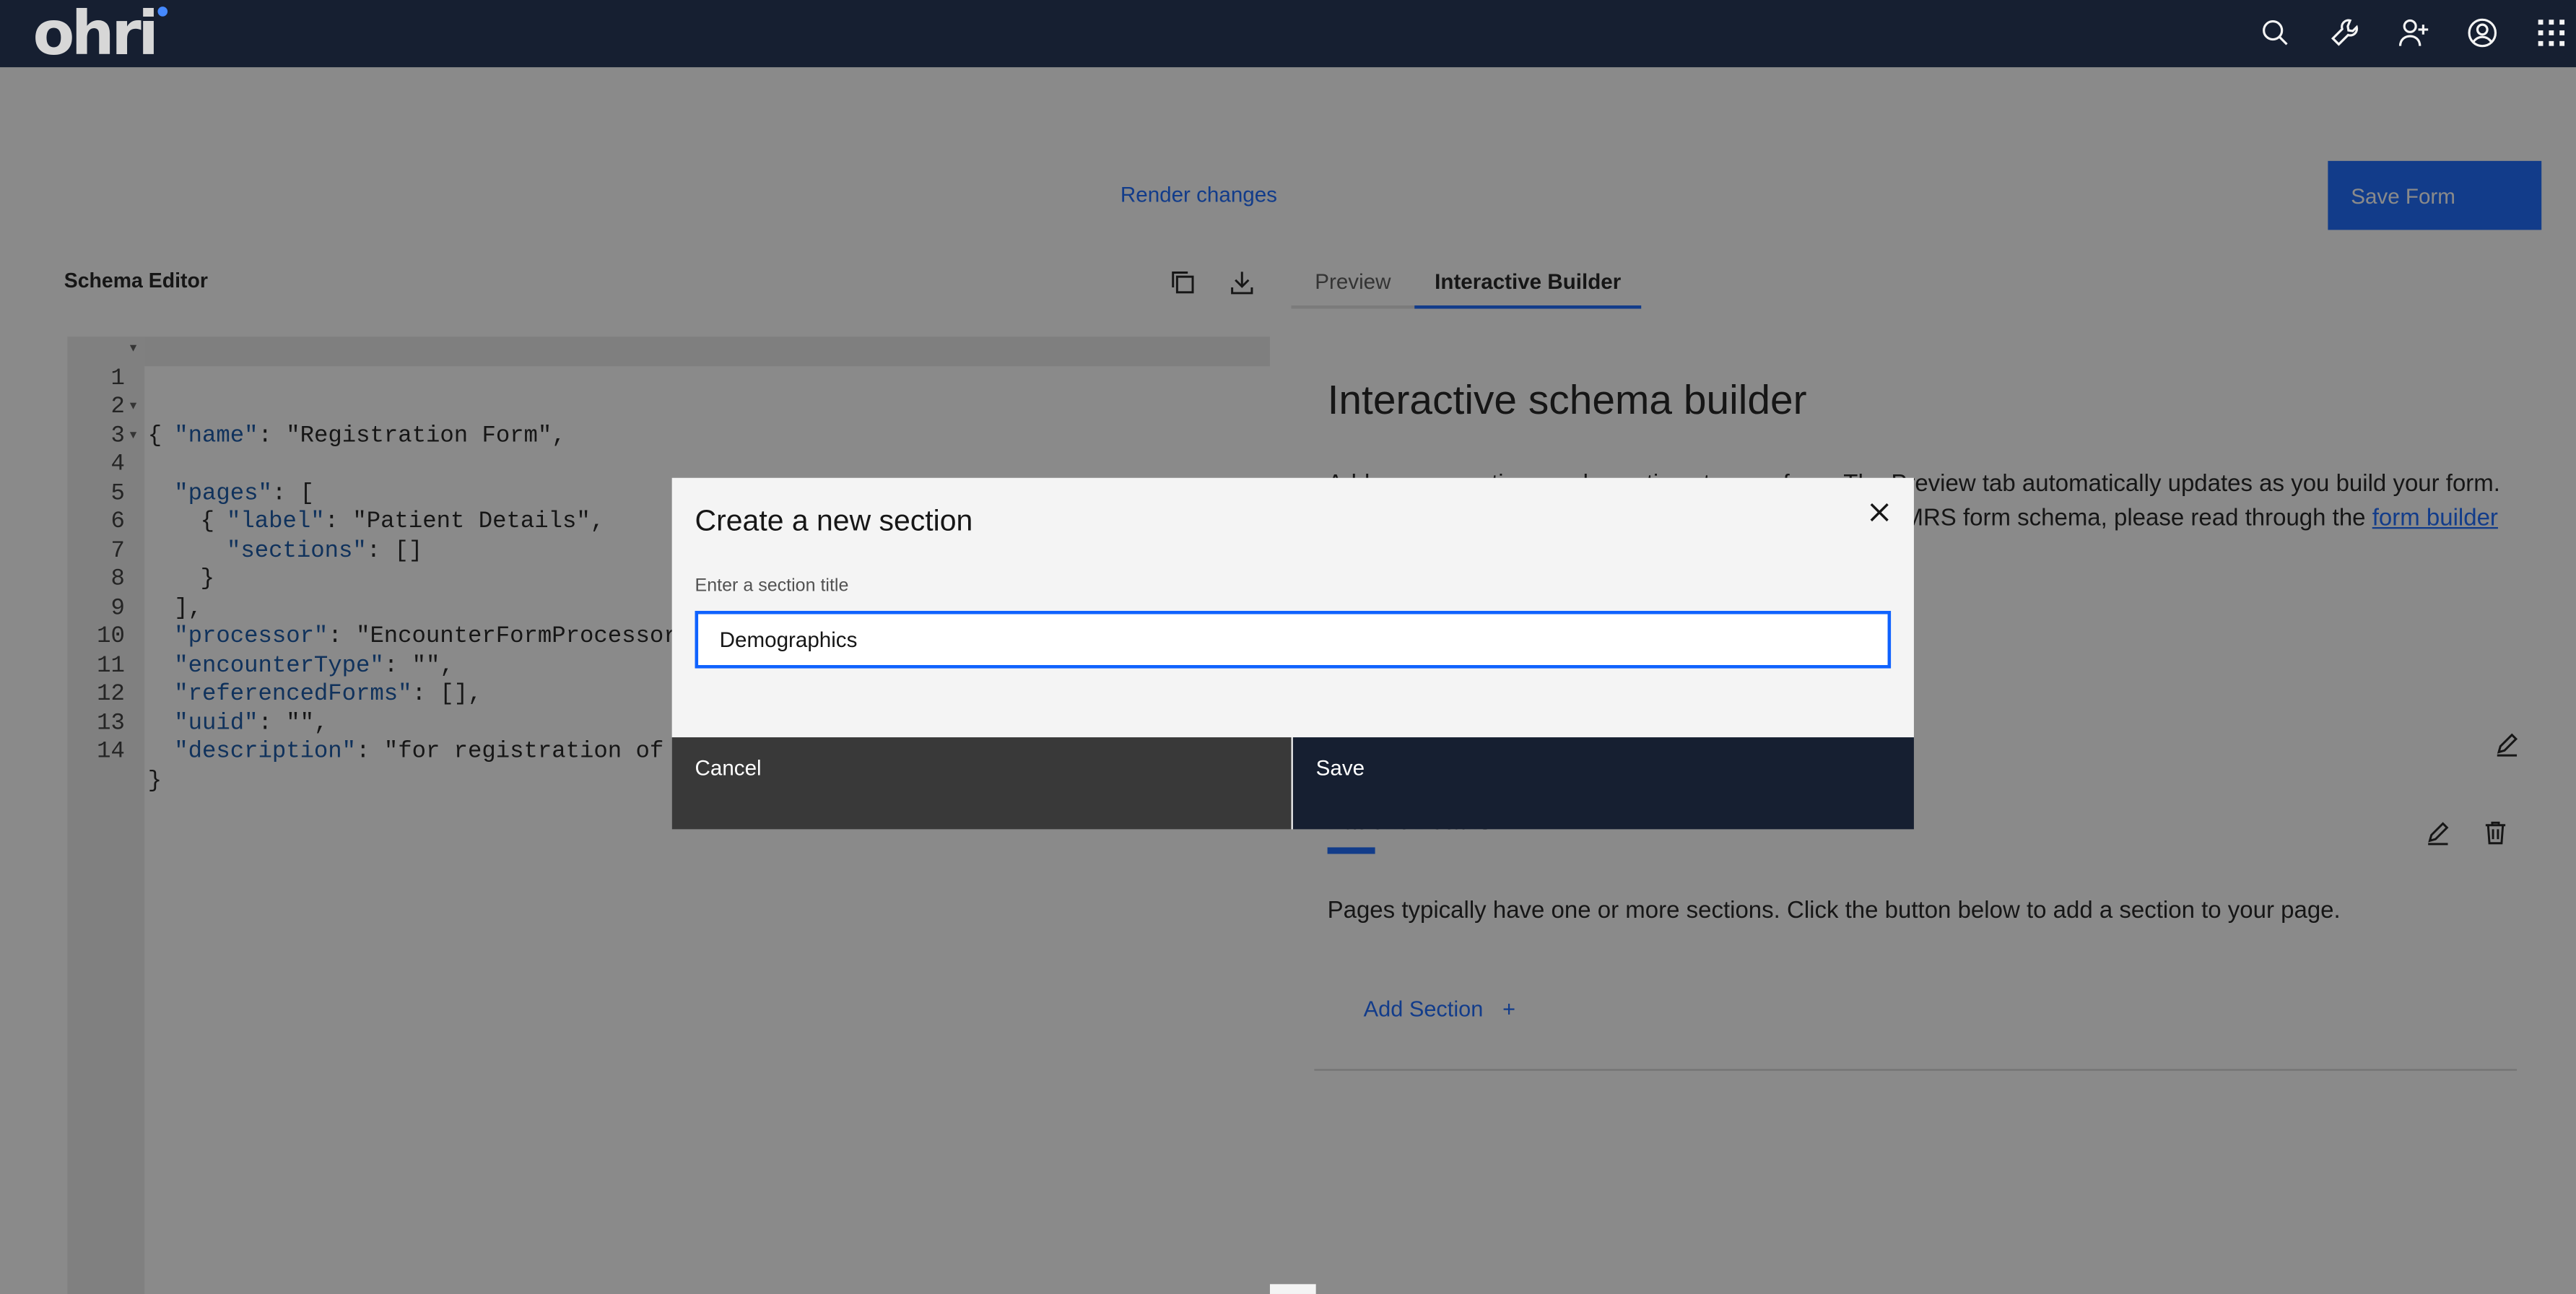 This screenshot has height=1294, width=2576. Describe the element at coordinates (97, 34) in the screenshot. I see `ohri-logo: ohri` at that location.